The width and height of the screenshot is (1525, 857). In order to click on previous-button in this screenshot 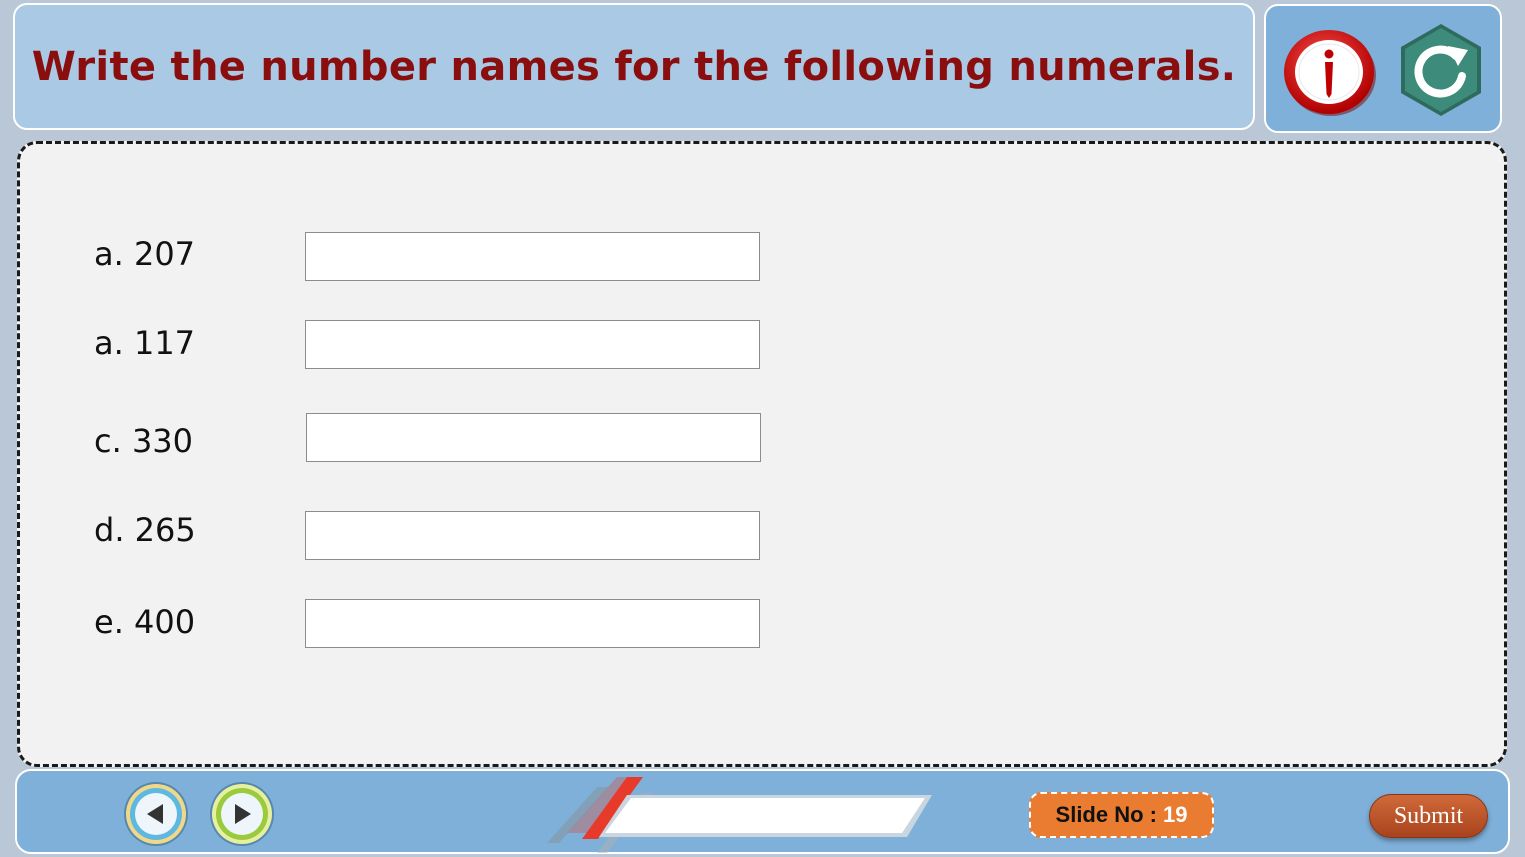, I will do `click(156, 814)`.